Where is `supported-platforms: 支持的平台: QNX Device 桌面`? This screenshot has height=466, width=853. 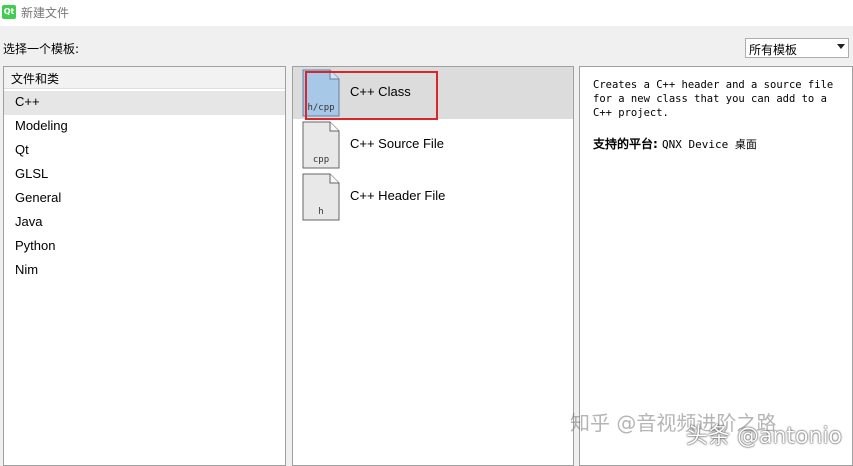 supported-platforms: 支持的平台: QNX Device 桌面 is located at coordinates (675, 144).